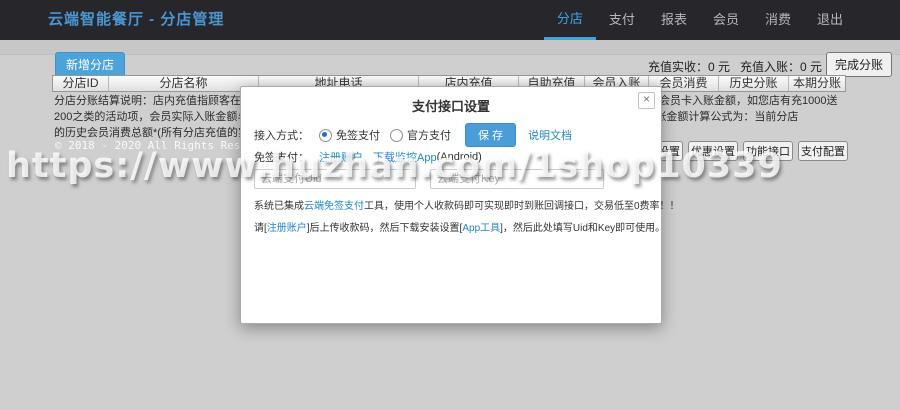  Describe the element at coordinates (358, 135) in the screenshot. I see `radio-nosign-label: 免签支付` at that location.